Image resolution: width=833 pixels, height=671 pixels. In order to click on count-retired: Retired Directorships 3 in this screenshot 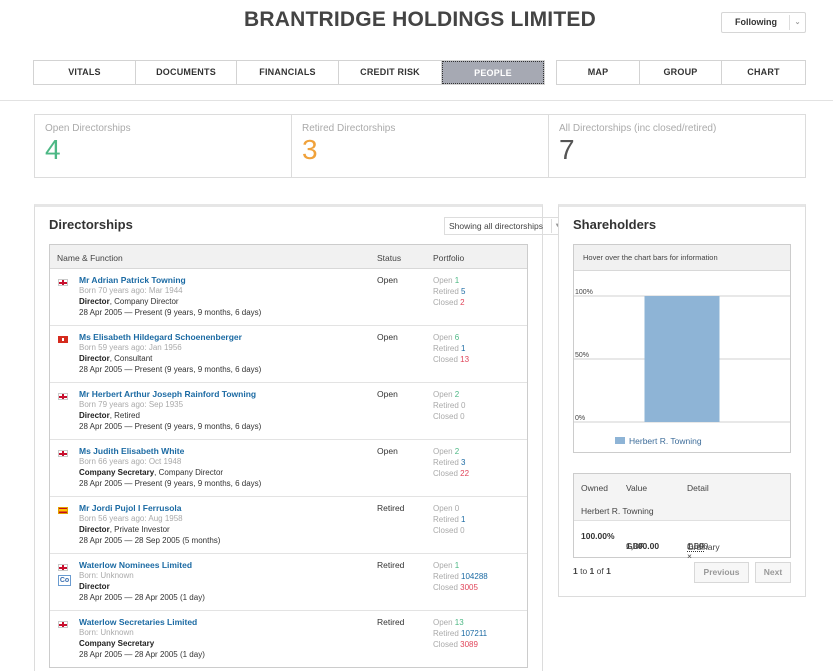, I will do `click(420, 146)`.